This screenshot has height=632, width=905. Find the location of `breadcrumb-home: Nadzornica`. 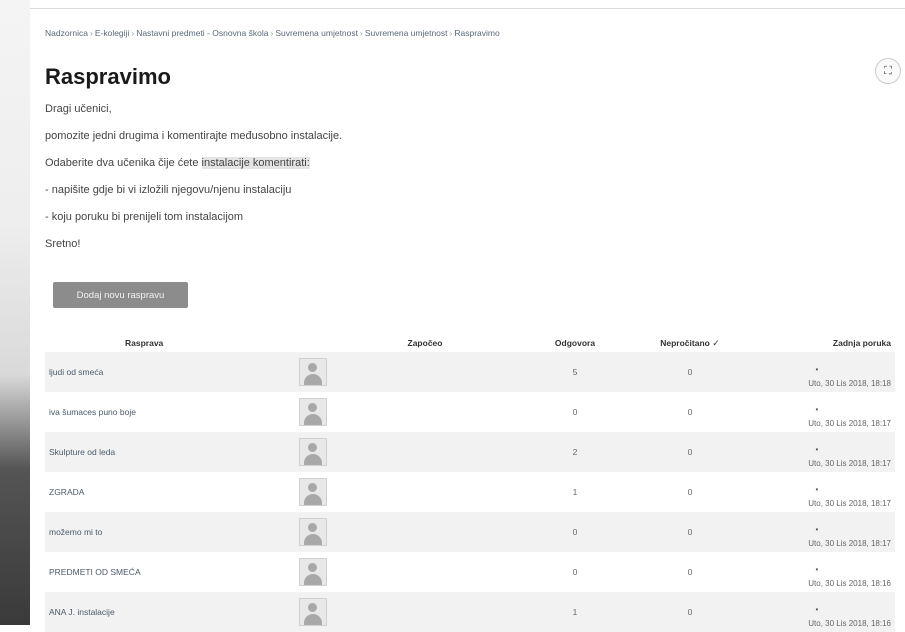

breadcrumb-home: Nadzornica is located at coordinates (66, 33).